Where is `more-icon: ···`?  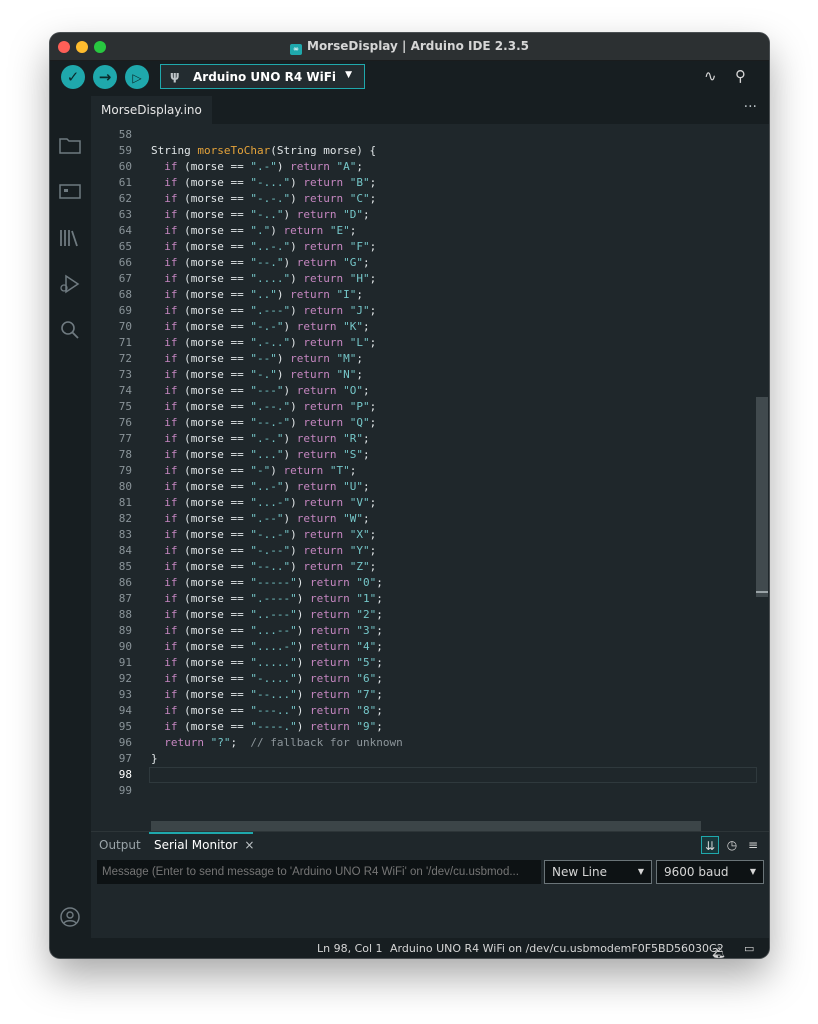 more-icon: ··· is located at coordinates (750, 107).